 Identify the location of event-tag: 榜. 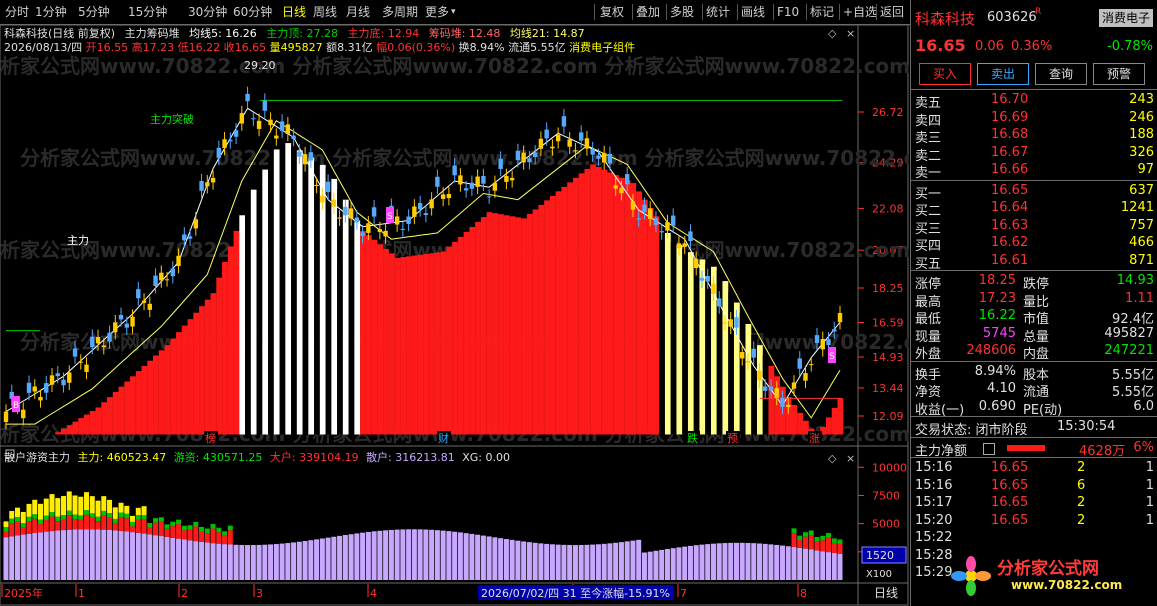
(210, 438).